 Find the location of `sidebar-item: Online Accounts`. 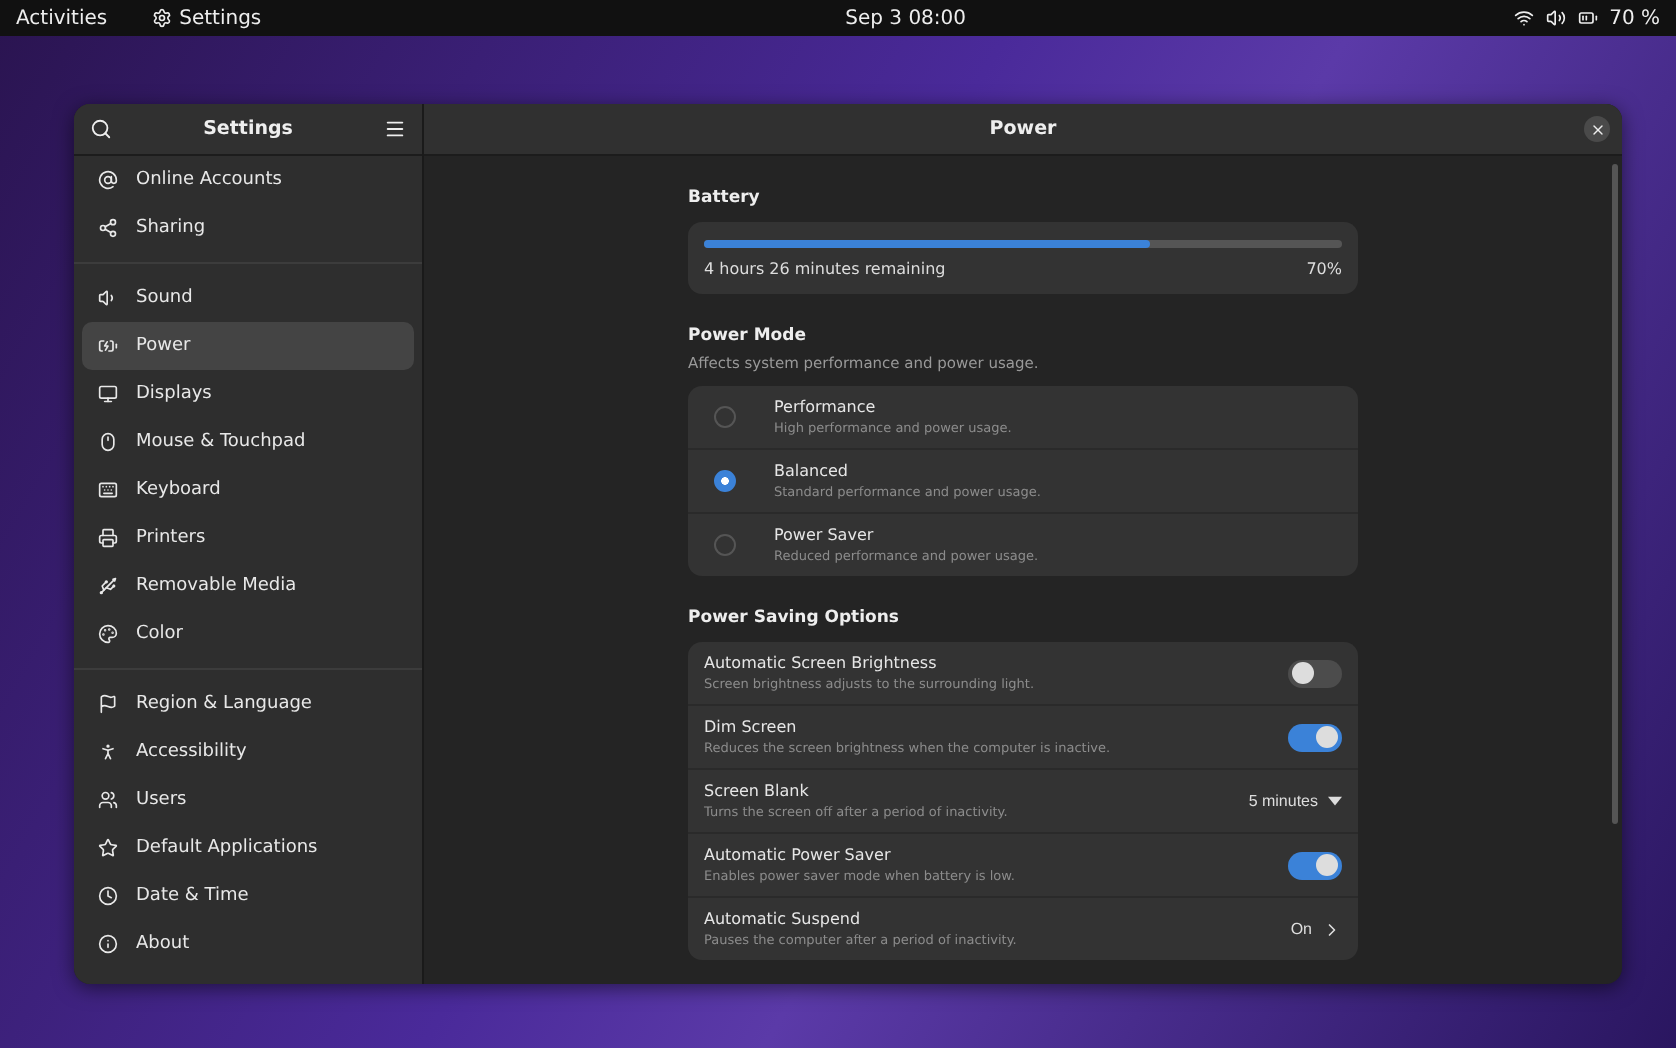

sidebar-item: Online Accounts is located at coordinates (248, 180).